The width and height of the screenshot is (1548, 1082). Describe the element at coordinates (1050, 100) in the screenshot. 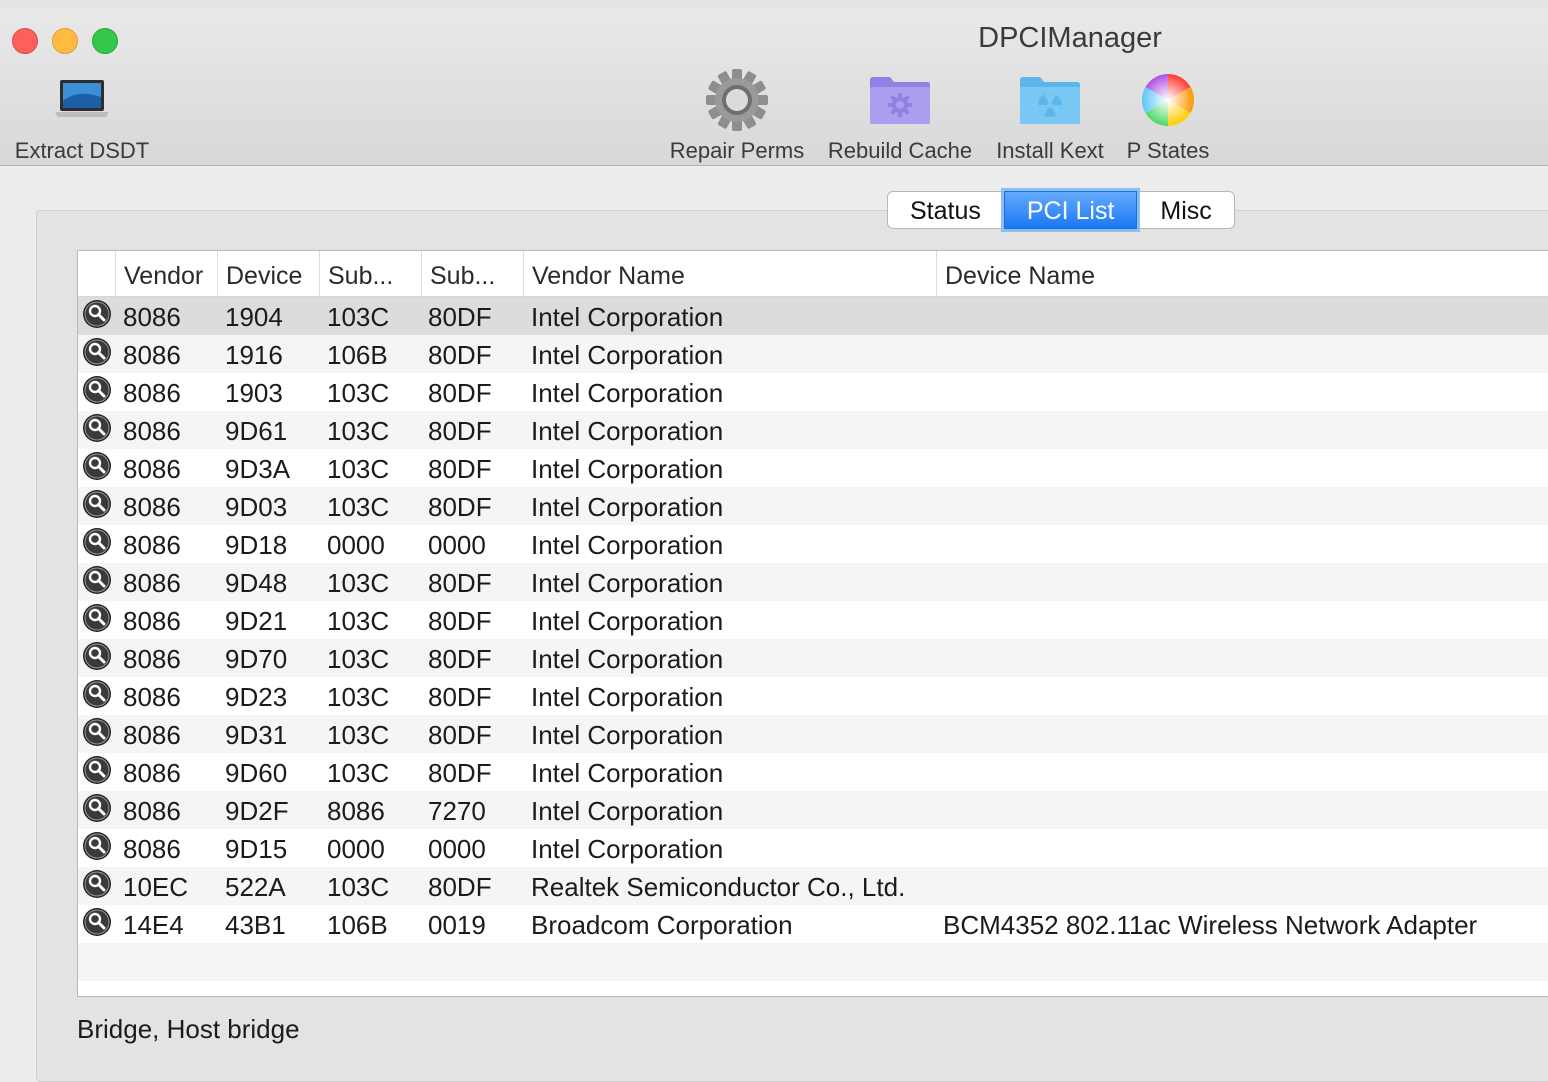

I see `kext-folder-icon` at that location.